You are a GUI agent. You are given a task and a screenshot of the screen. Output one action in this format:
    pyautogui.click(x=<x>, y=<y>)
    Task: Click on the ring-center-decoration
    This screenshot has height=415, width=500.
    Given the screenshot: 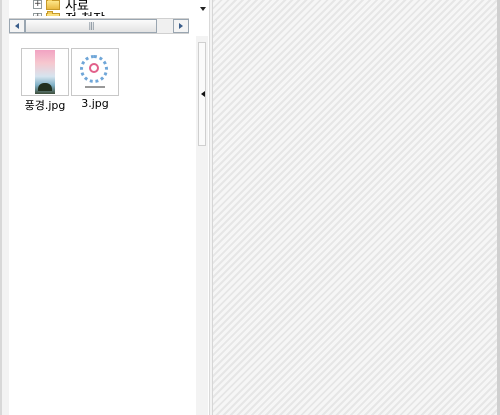 What is the action you would take?
    pyautogui.click(x=94, y=68)
    